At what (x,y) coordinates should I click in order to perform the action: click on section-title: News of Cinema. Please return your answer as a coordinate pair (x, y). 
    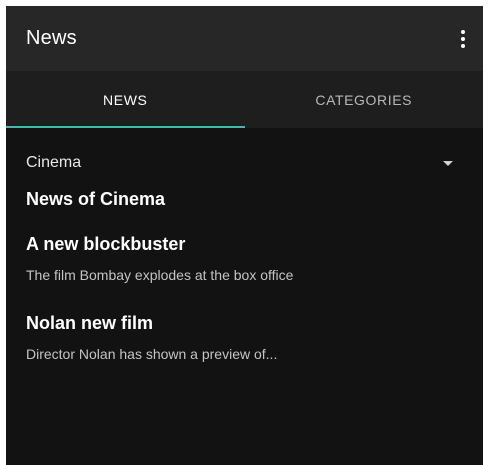
    Looking at the image, I should click on (96, 199).